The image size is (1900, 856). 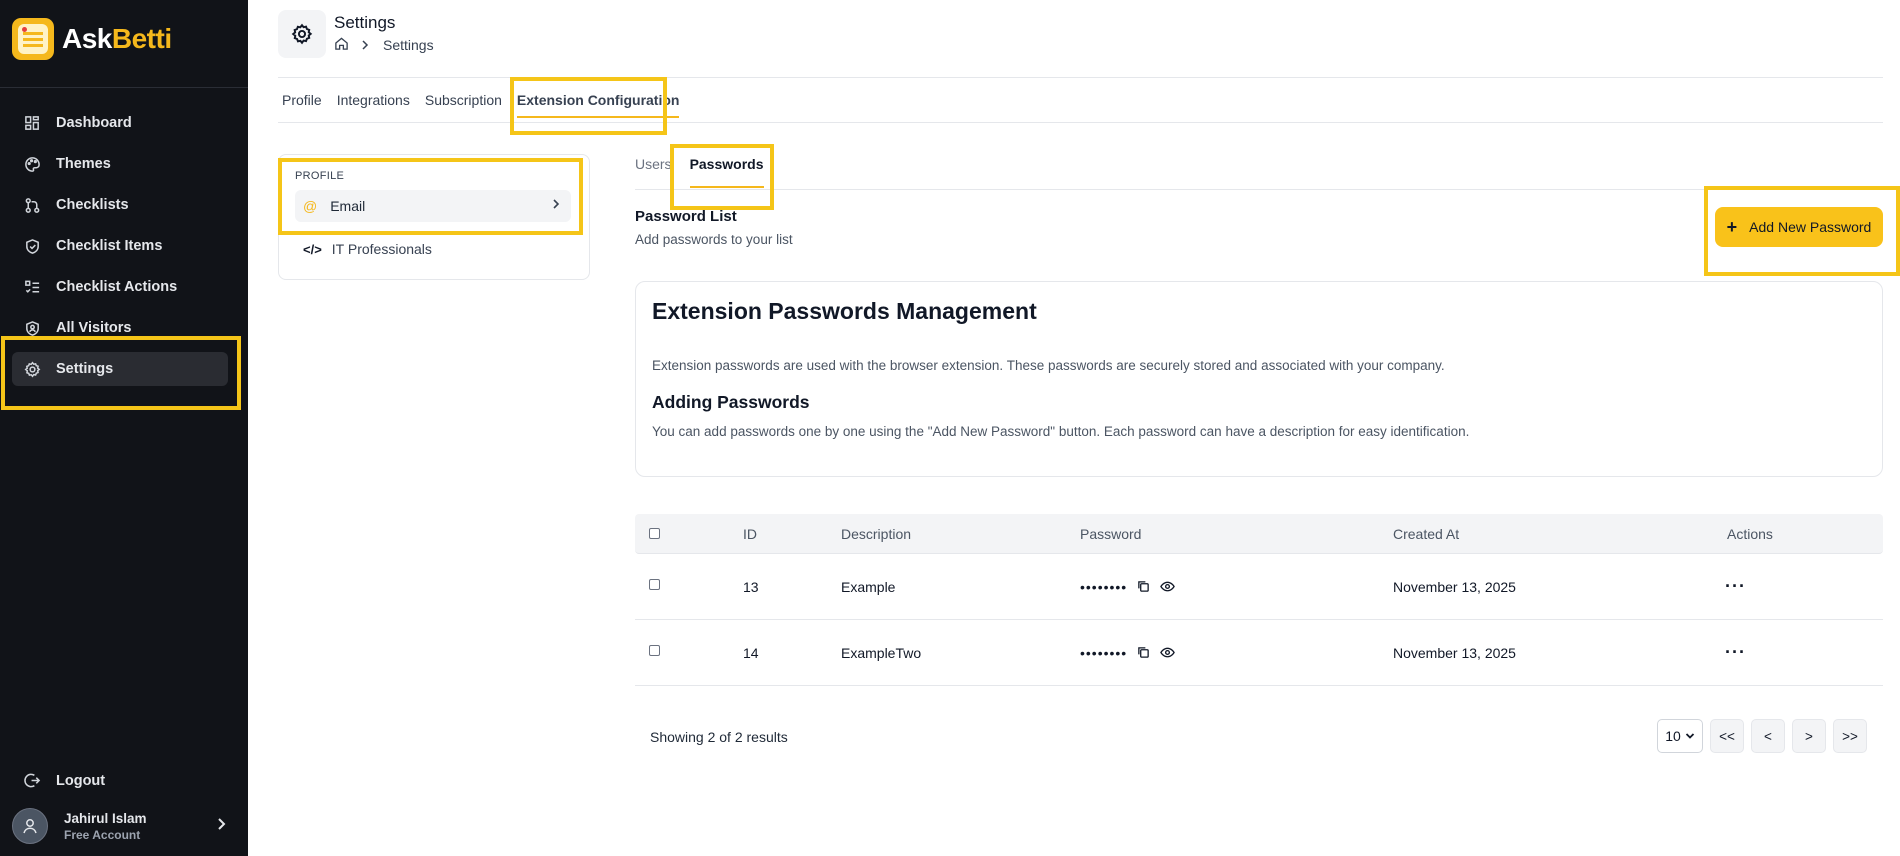 I want to click on gear-icon, so click(x=302, y=34).